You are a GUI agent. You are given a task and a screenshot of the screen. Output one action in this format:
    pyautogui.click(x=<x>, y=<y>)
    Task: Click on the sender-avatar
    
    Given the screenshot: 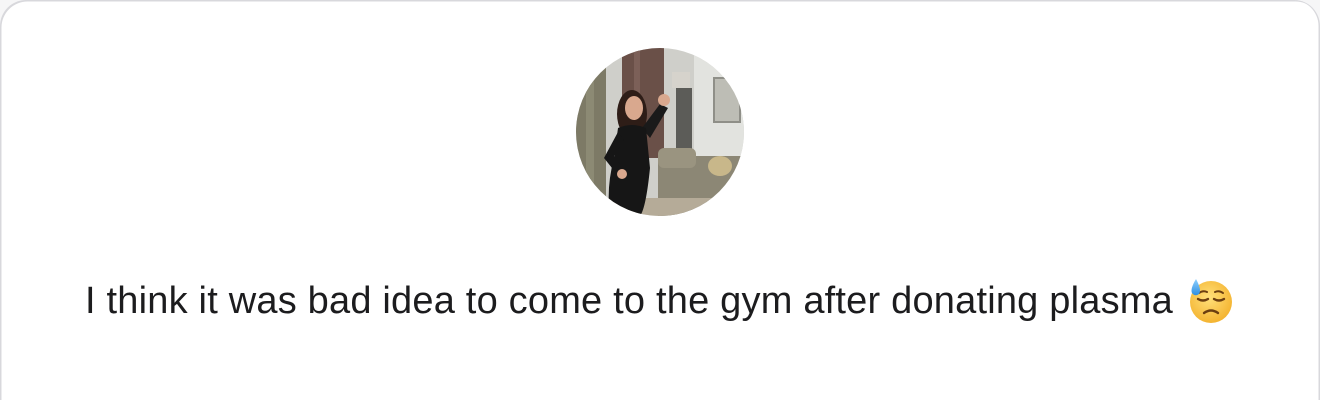 What is the action you would take?
    pyautogui.click(x=660, y=132)
    